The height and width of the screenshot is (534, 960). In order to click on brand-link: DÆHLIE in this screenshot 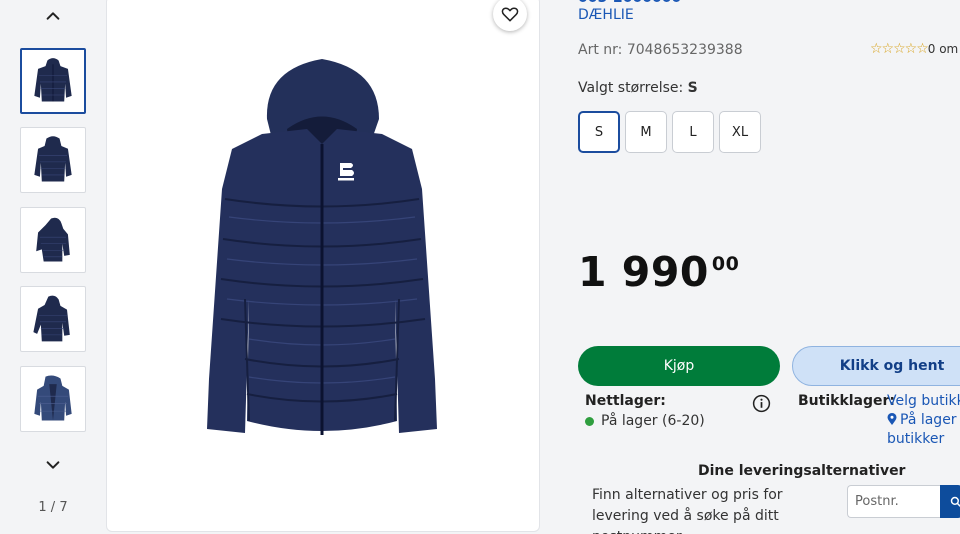, I will do `click(606, 15)`.